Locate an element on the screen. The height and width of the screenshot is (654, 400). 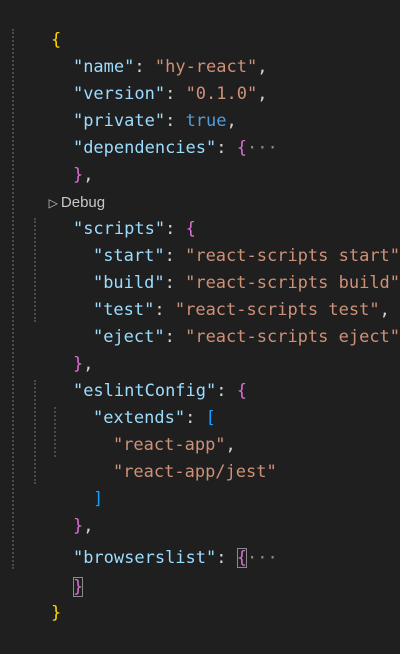
code-line: "build": "react-scripts build", is located at coordinates (226, 268).